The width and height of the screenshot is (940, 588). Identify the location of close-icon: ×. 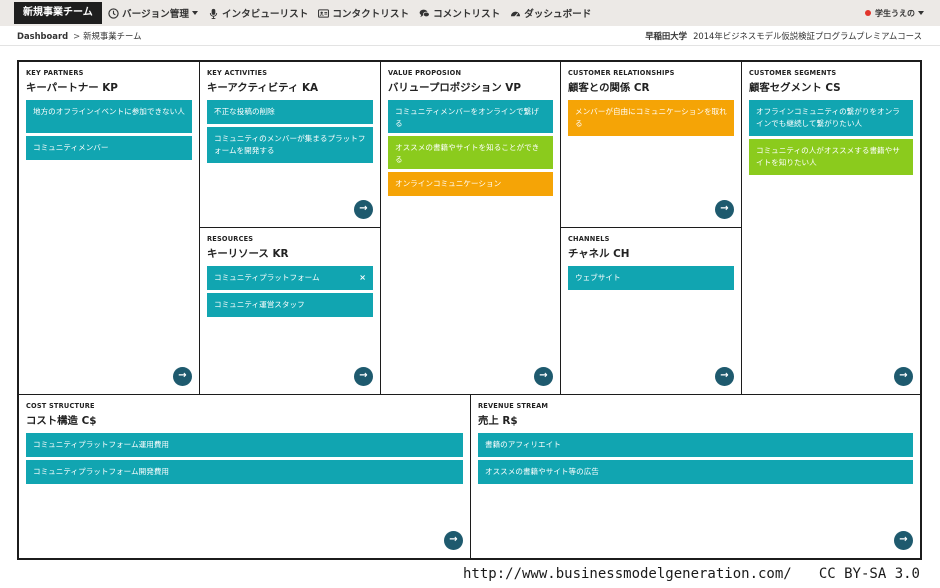
(362, 278).